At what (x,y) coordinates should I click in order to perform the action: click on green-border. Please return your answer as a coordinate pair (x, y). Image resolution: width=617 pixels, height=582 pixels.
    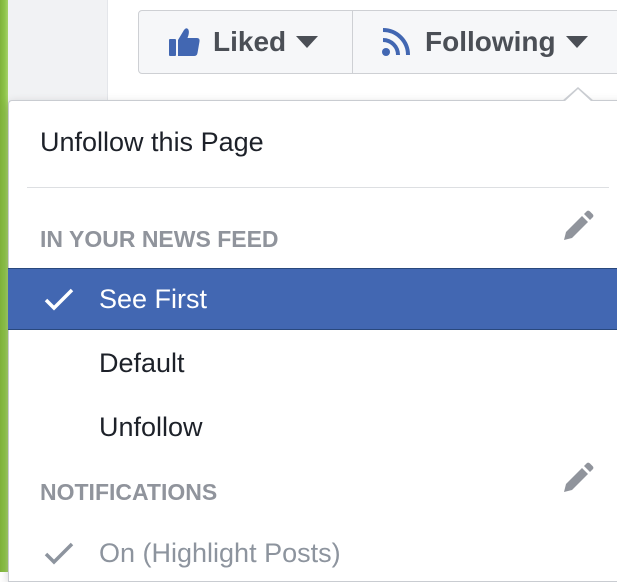
    Looking at the image, I should click on (4, 286).